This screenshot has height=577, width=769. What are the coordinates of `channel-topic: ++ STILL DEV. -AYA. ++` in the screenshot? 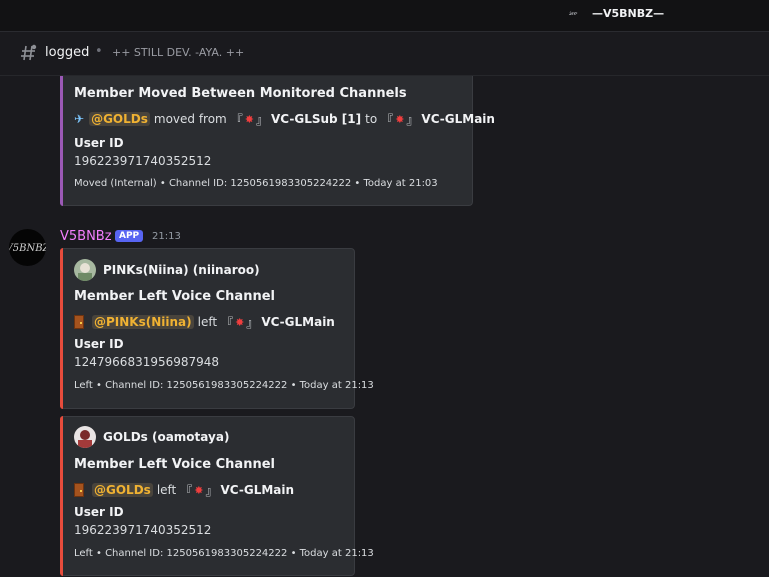 It's located at (178, 52).